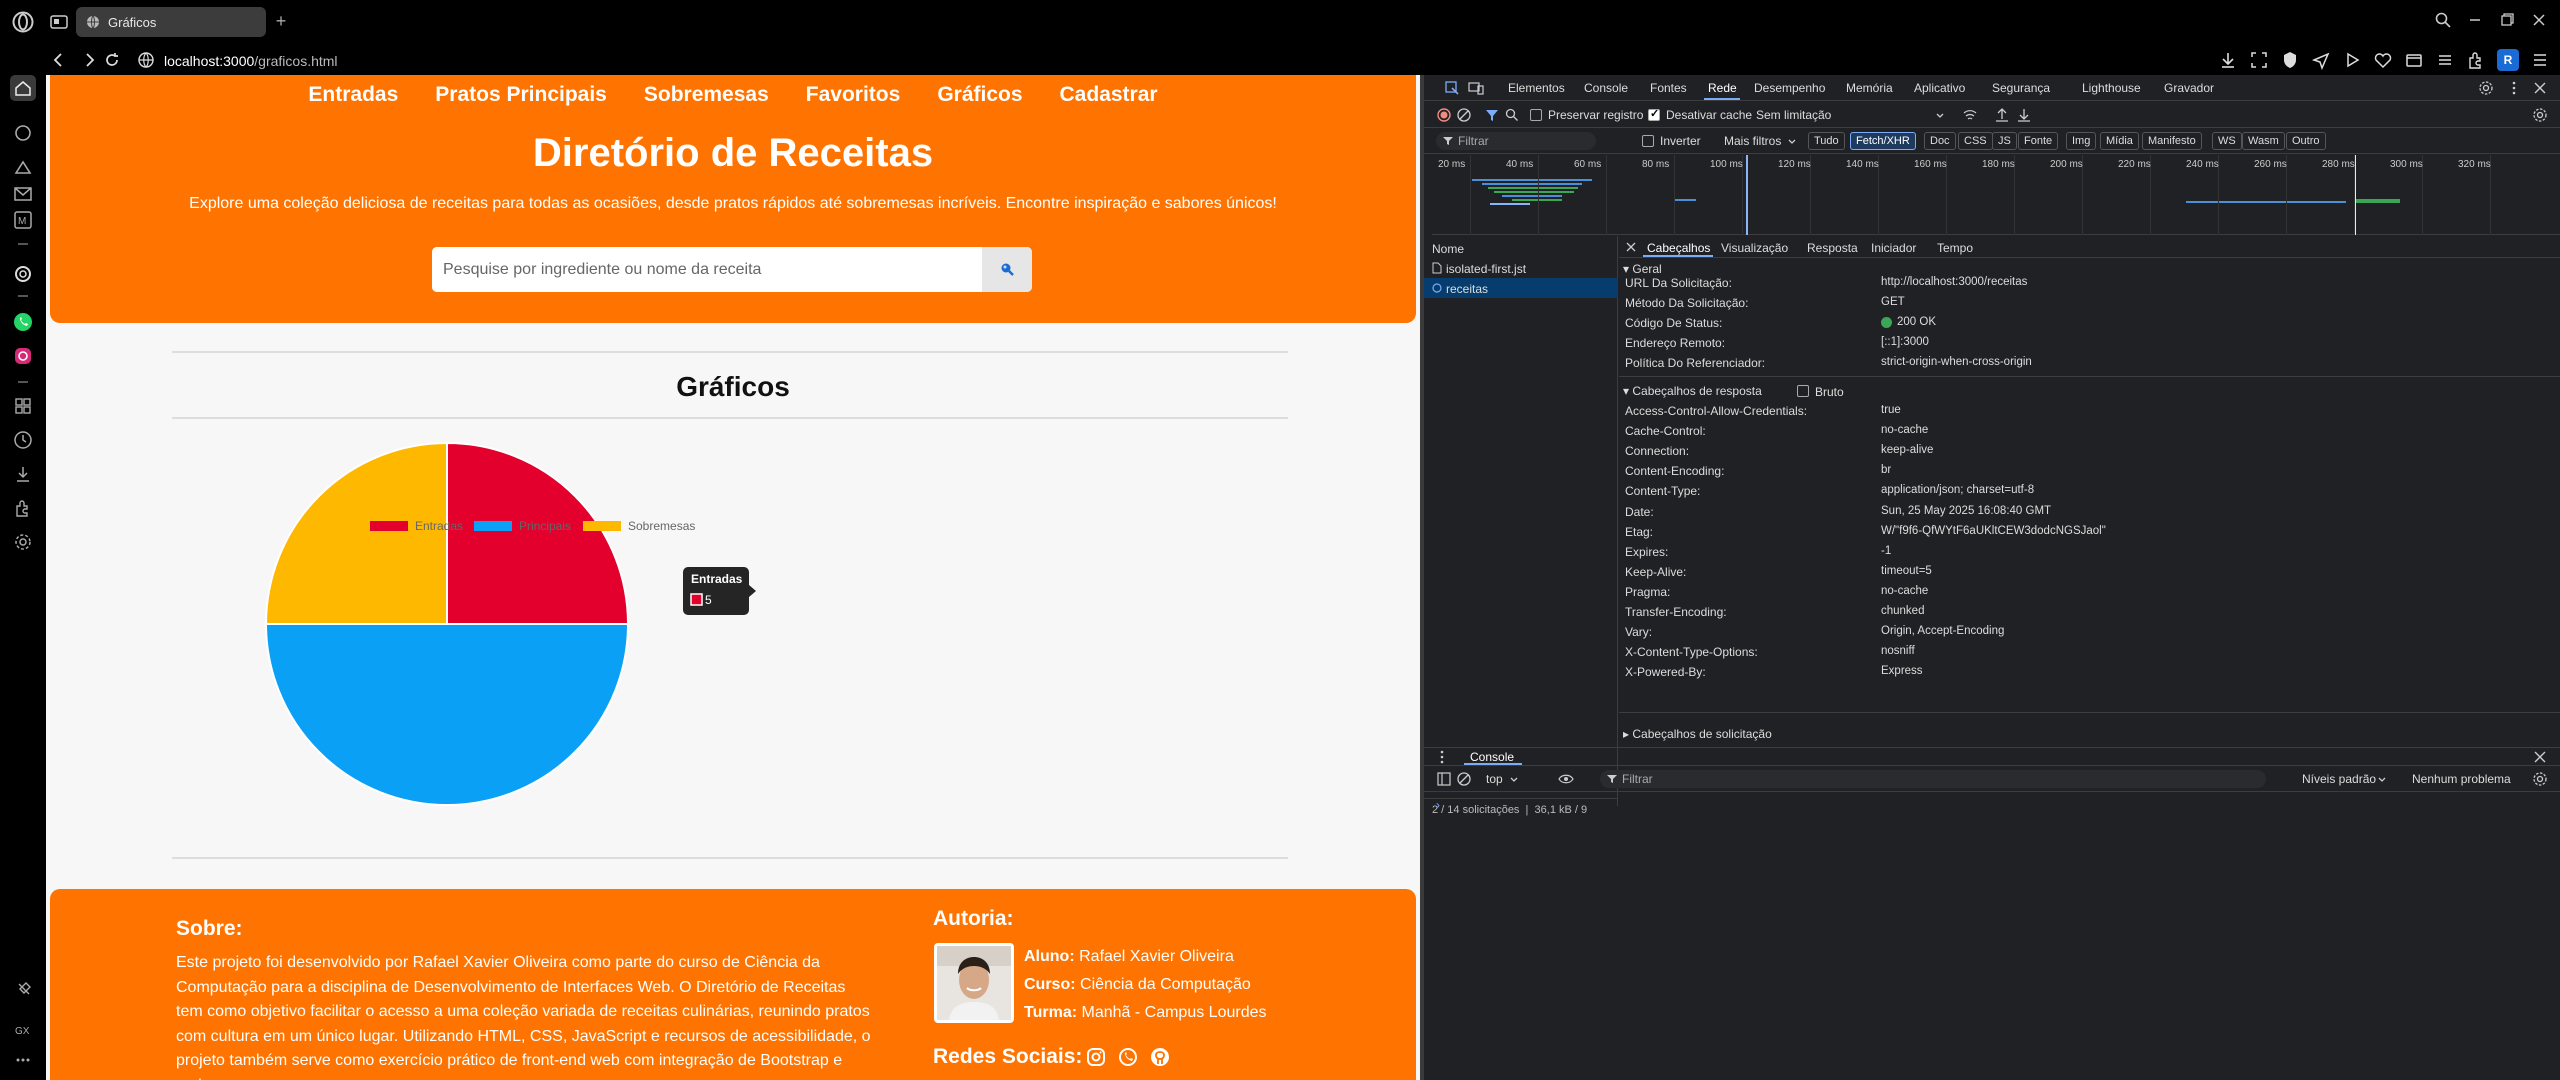 The width and height of the screenshot is (2560, 1080). Describe the element at coordinates (1883, 141) in the screenshot. I see `type-filter-fetch-xhr: Fetch/XHR` at that location.